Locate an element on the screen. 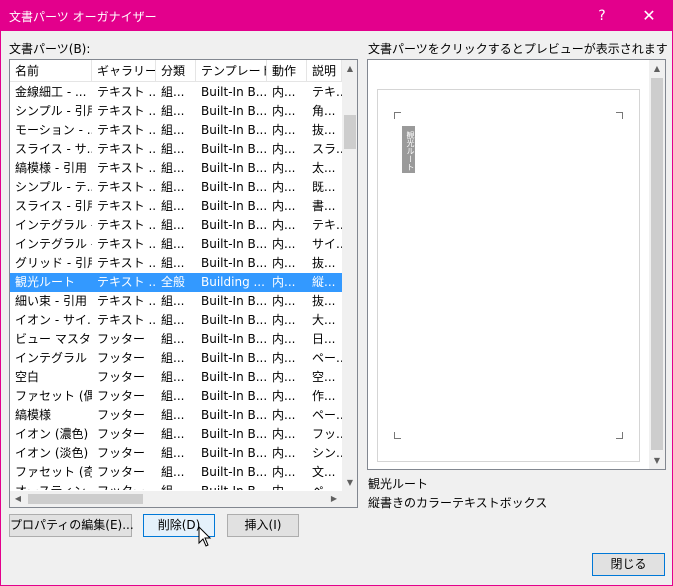 This screenshot has width=673, height=586. column-header-template: テンプレート is located at coordinates (231, 71).